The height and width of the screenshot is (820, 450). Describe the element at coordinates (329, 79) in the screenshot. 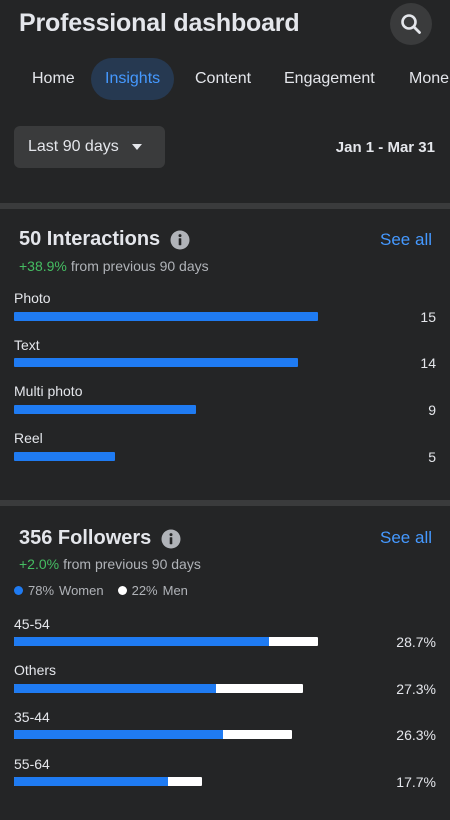

I see `tab-engagement: Engagement` at that location.